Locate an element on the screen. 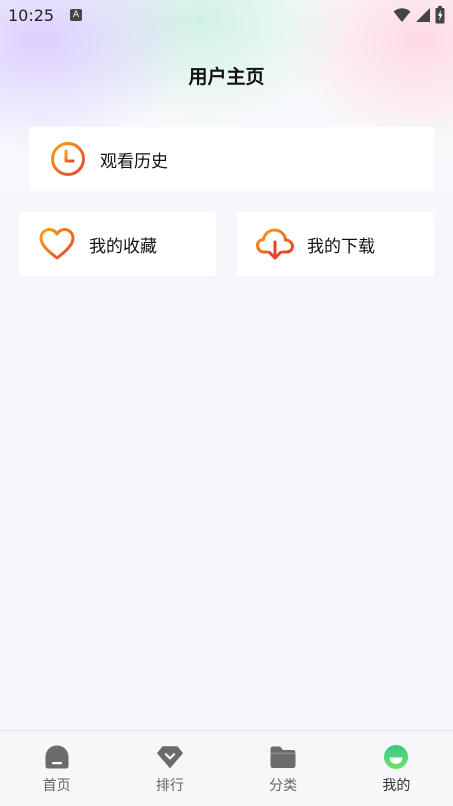 This screenshot has height=806, width=453. nav-item-home: 首页 is located at coordinates (56, 768).